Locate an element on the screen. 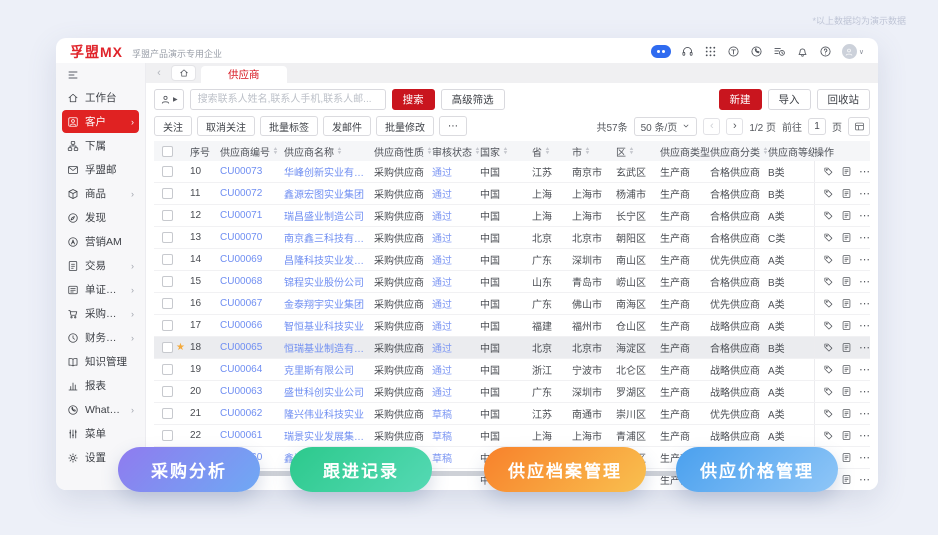  translate-icon is located at coordinates (733, 51).